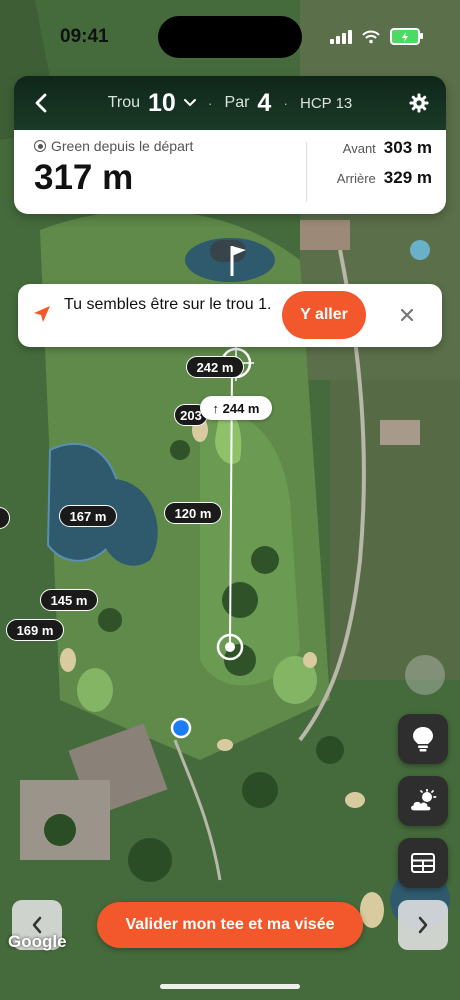 This screenshot has height=1000, width=460. Describe the element at coordinates (406, 36) in the screenshot. I see `battery-icon` at that location.